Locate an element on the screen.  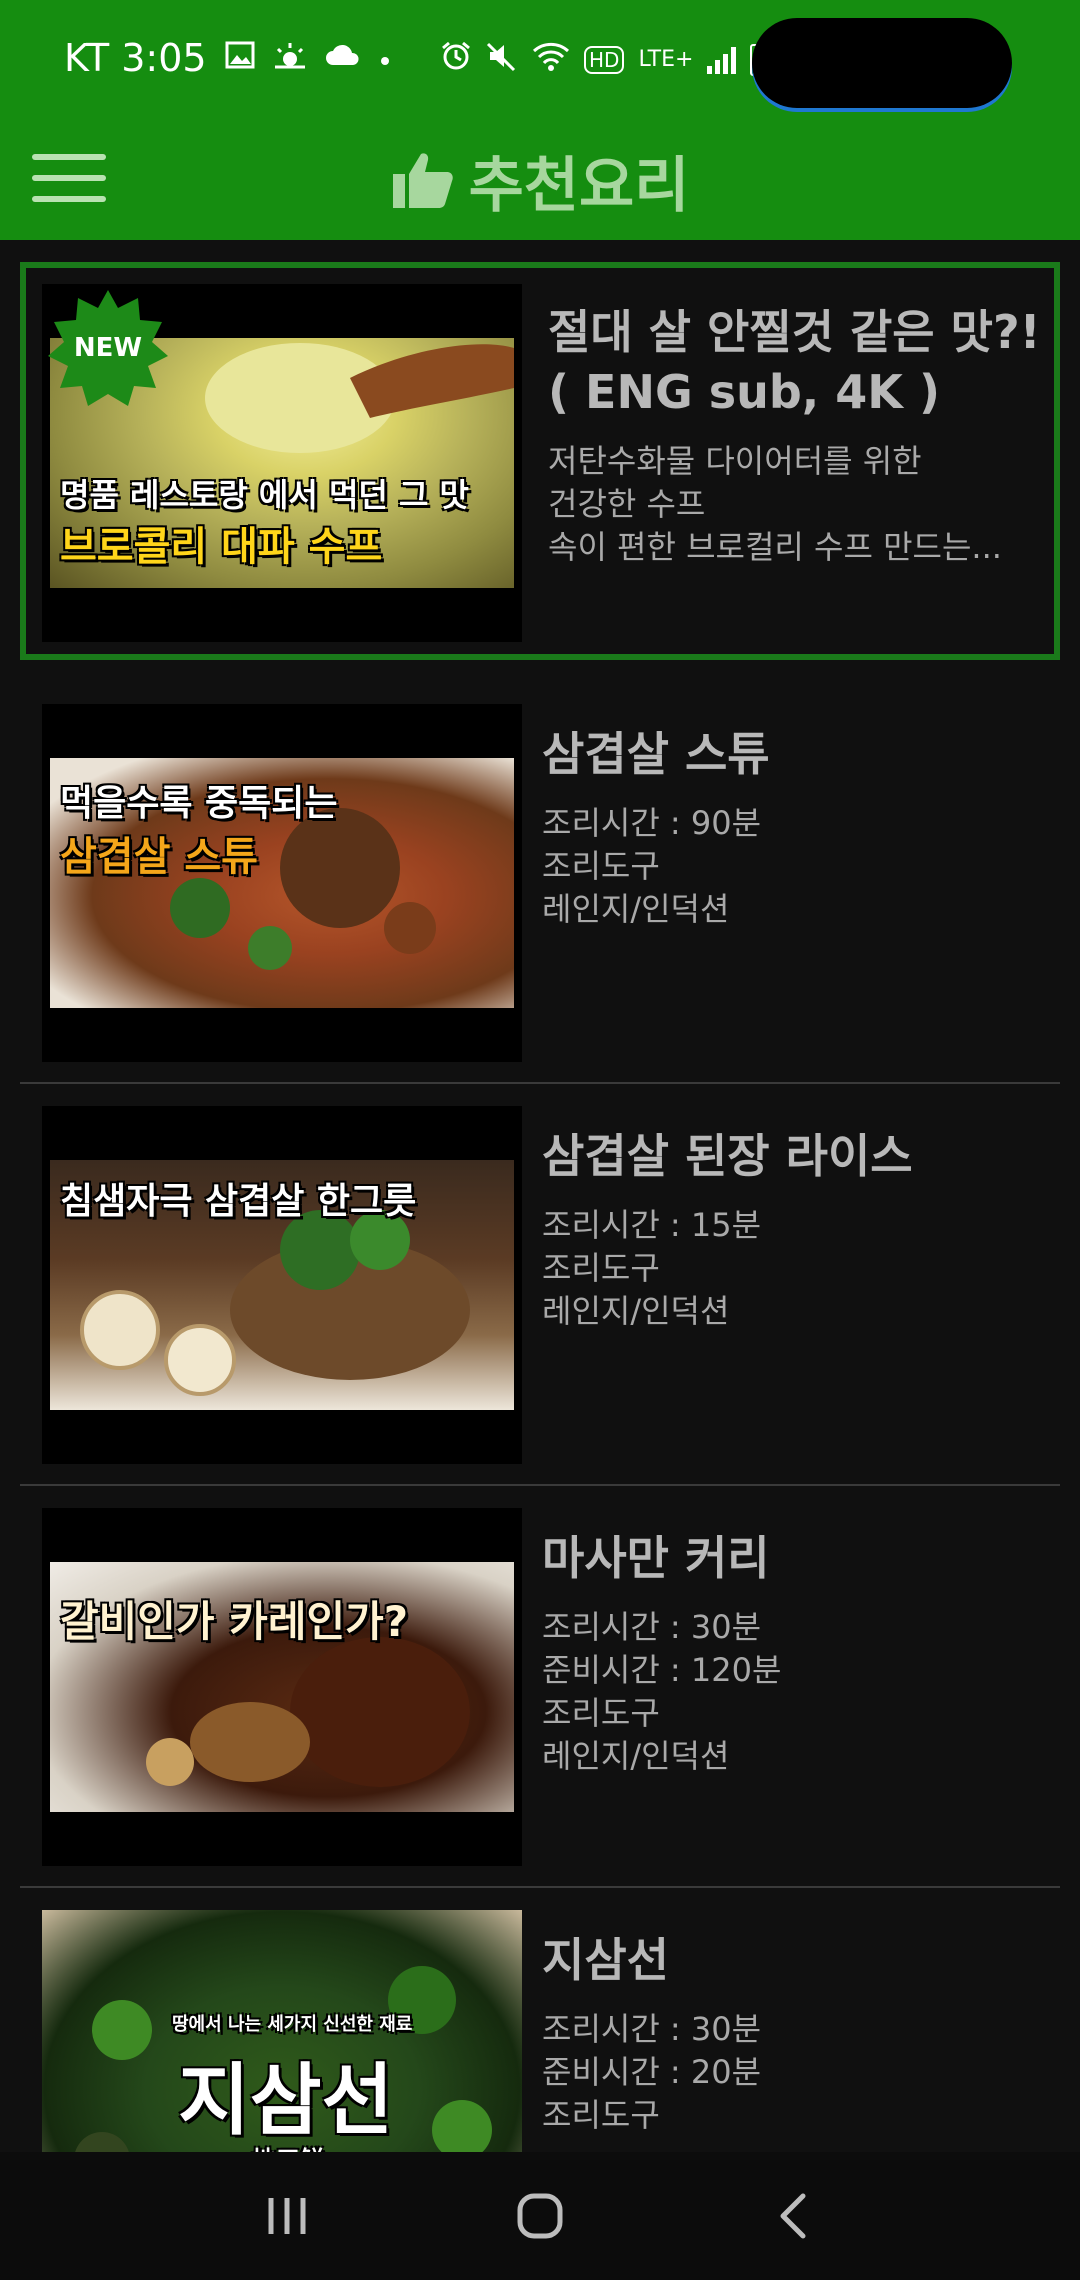
carrier-time: KT 3:05 is located at coordinates (135, 58).